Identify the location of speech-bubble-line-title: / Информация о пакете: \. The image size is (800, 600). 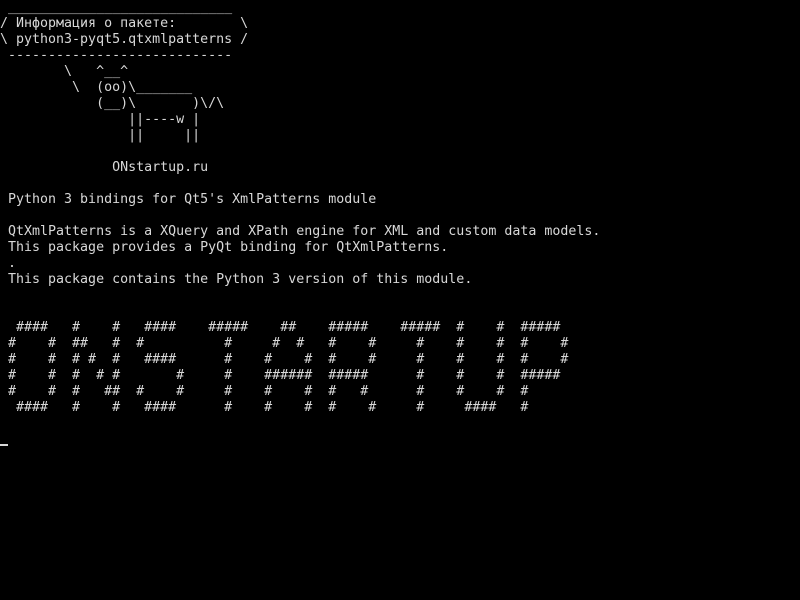
(124, 23).